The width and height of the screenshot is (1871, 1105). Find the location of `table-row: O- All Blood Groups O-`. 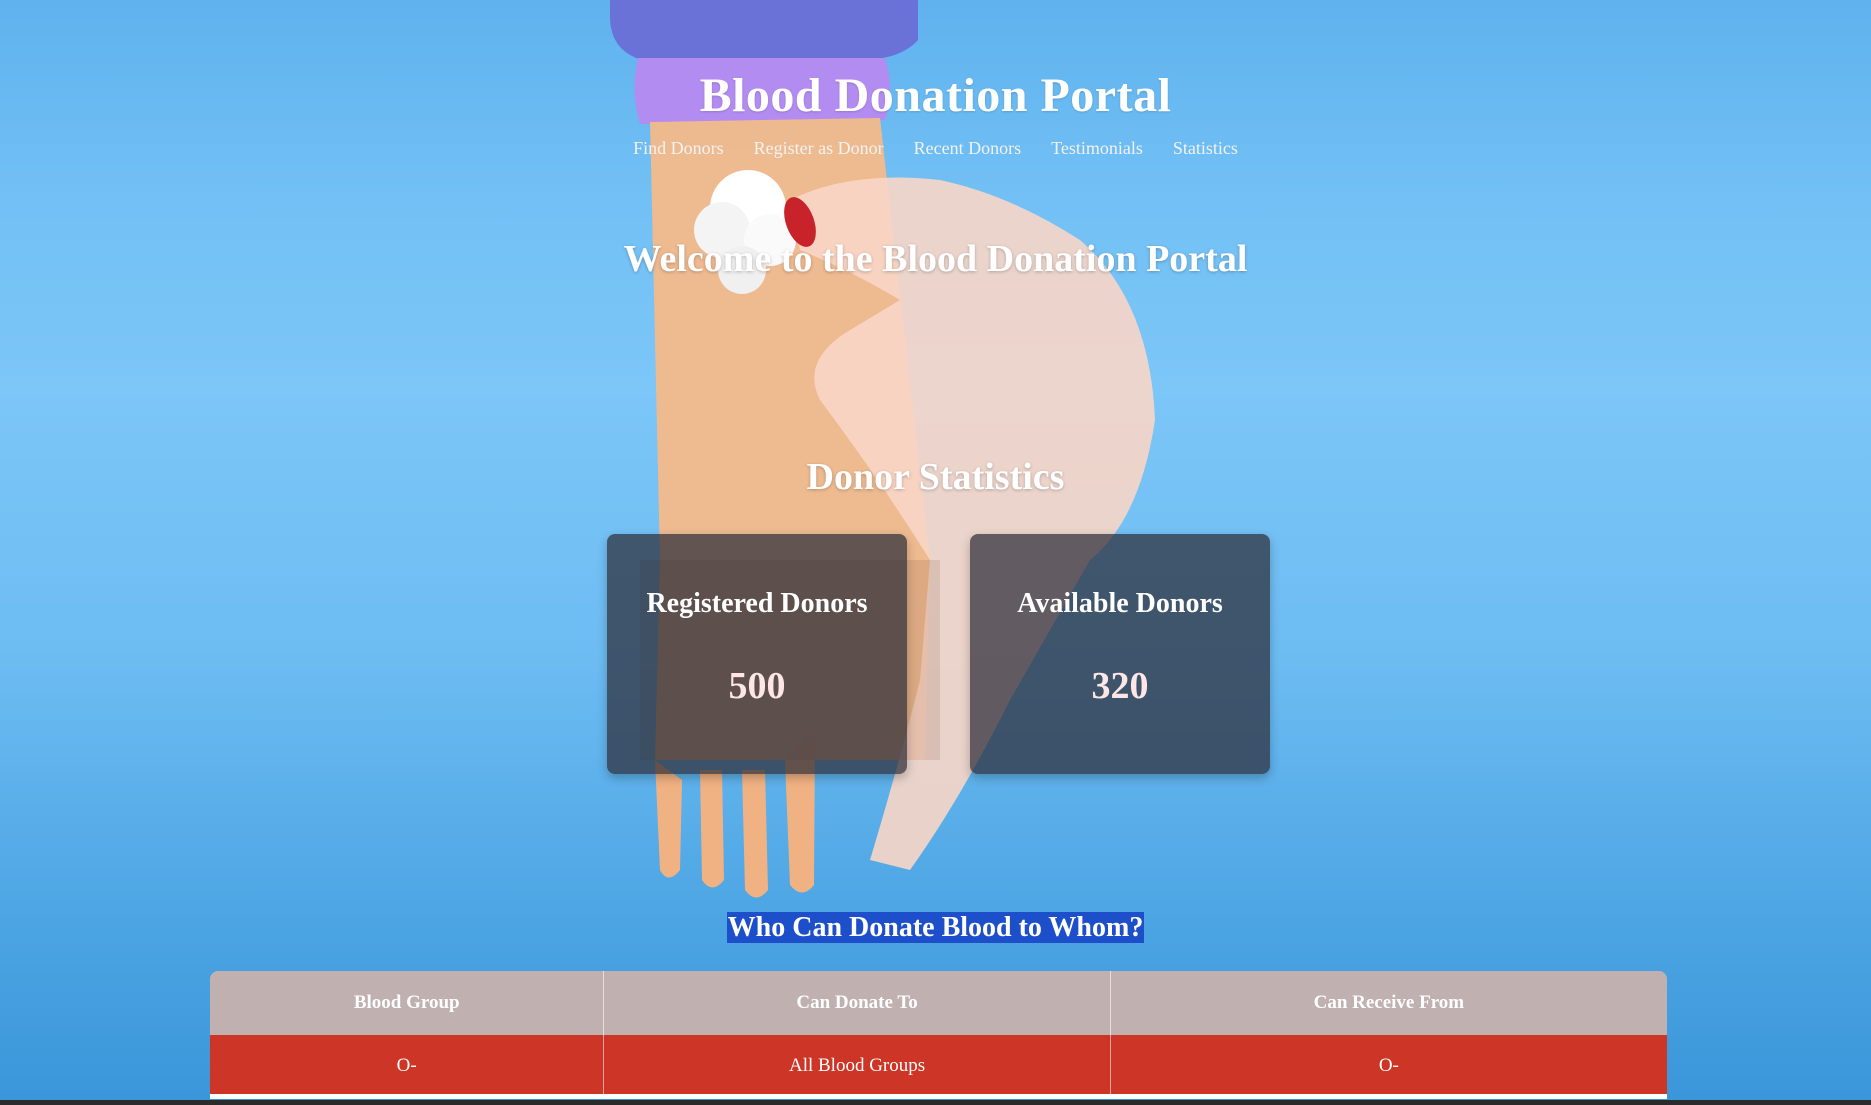

table-row: O- All Blood Groups O- is located at coordinates (938, 1066).